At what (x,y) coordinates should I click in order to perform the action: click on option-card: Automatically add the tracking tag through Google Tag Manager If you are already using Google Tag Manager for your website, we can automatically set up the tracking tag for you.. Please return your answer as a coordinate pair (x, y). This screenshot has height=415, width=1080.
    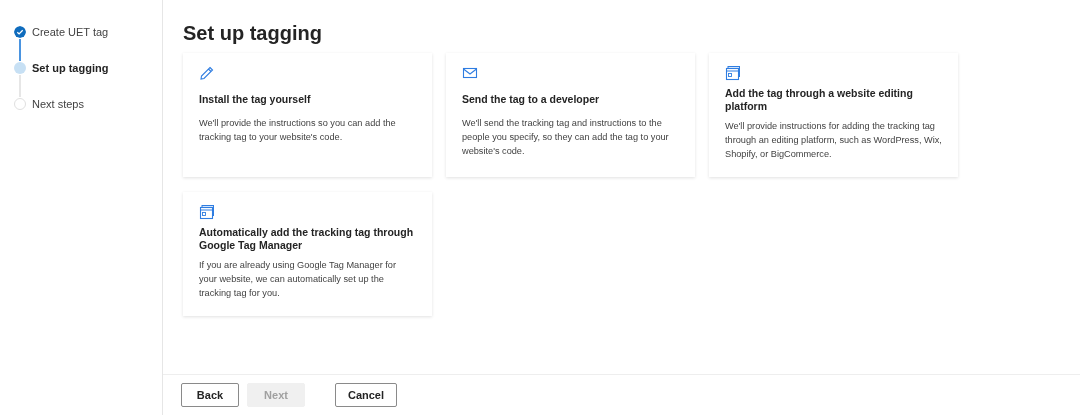
    Looking at the image, I should click on (307, 254).